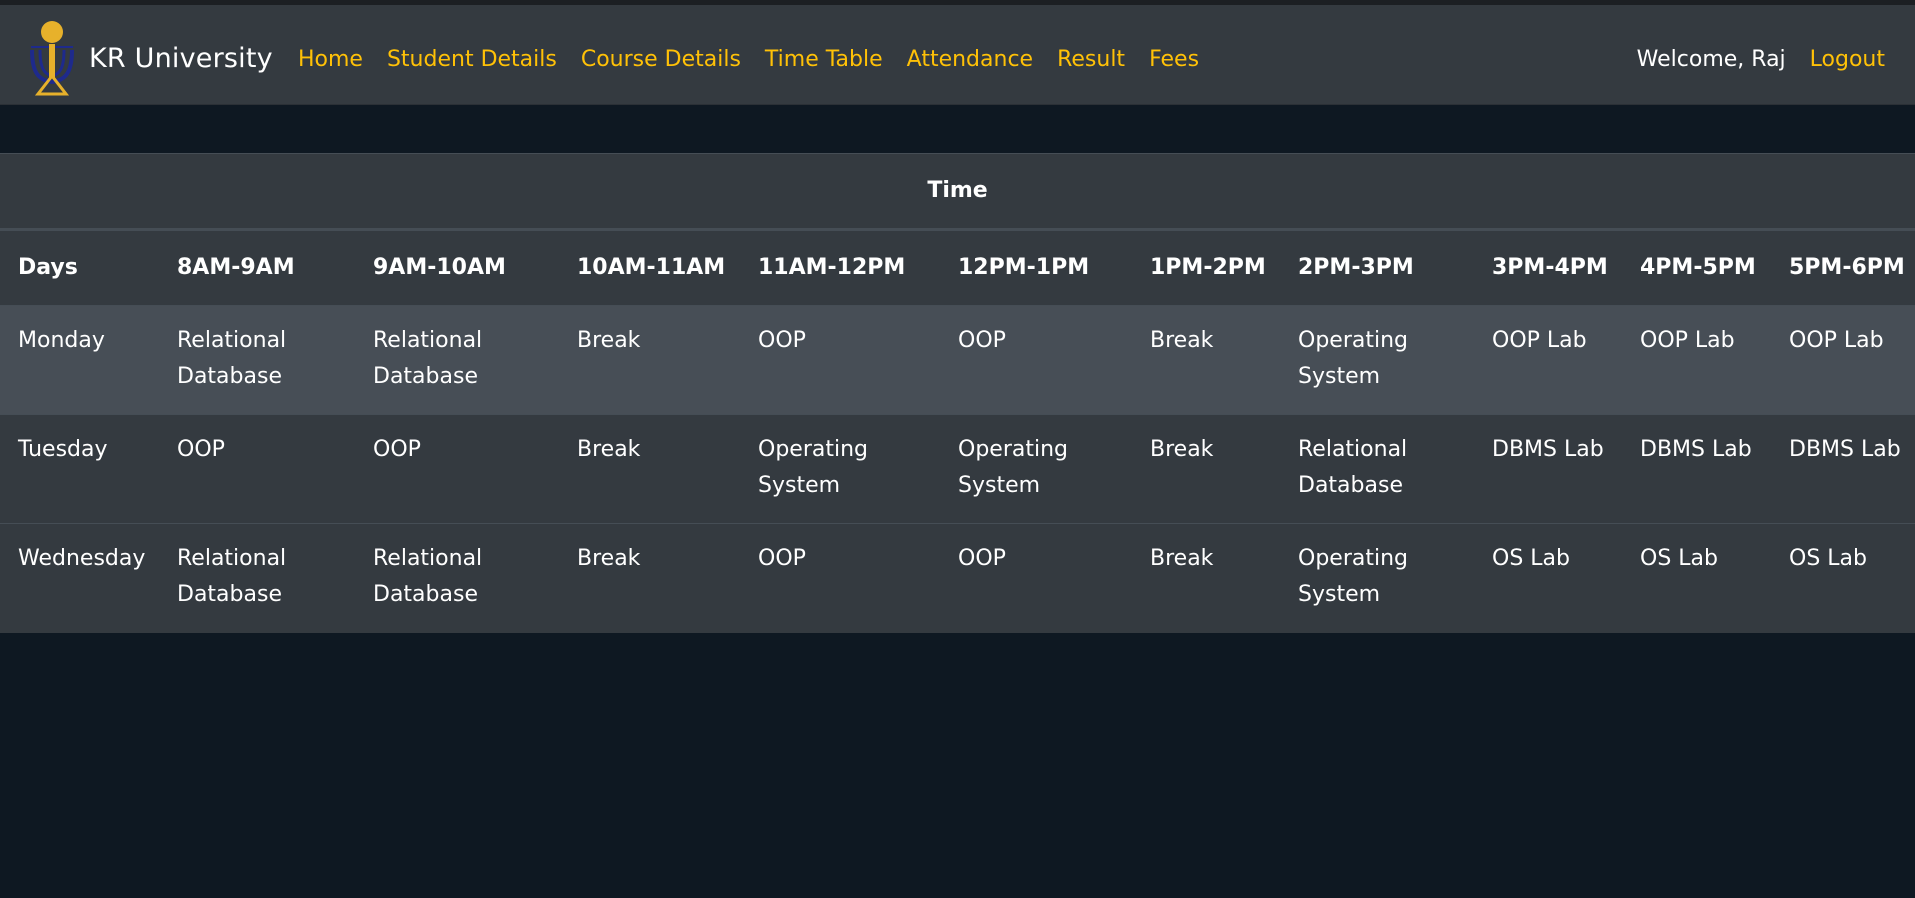 This screenshot has height=898, width=1915. Describe the element at coordinates (1377, 267) in the screenshot. I see `header-slot: 2PM-3PM` at that location.